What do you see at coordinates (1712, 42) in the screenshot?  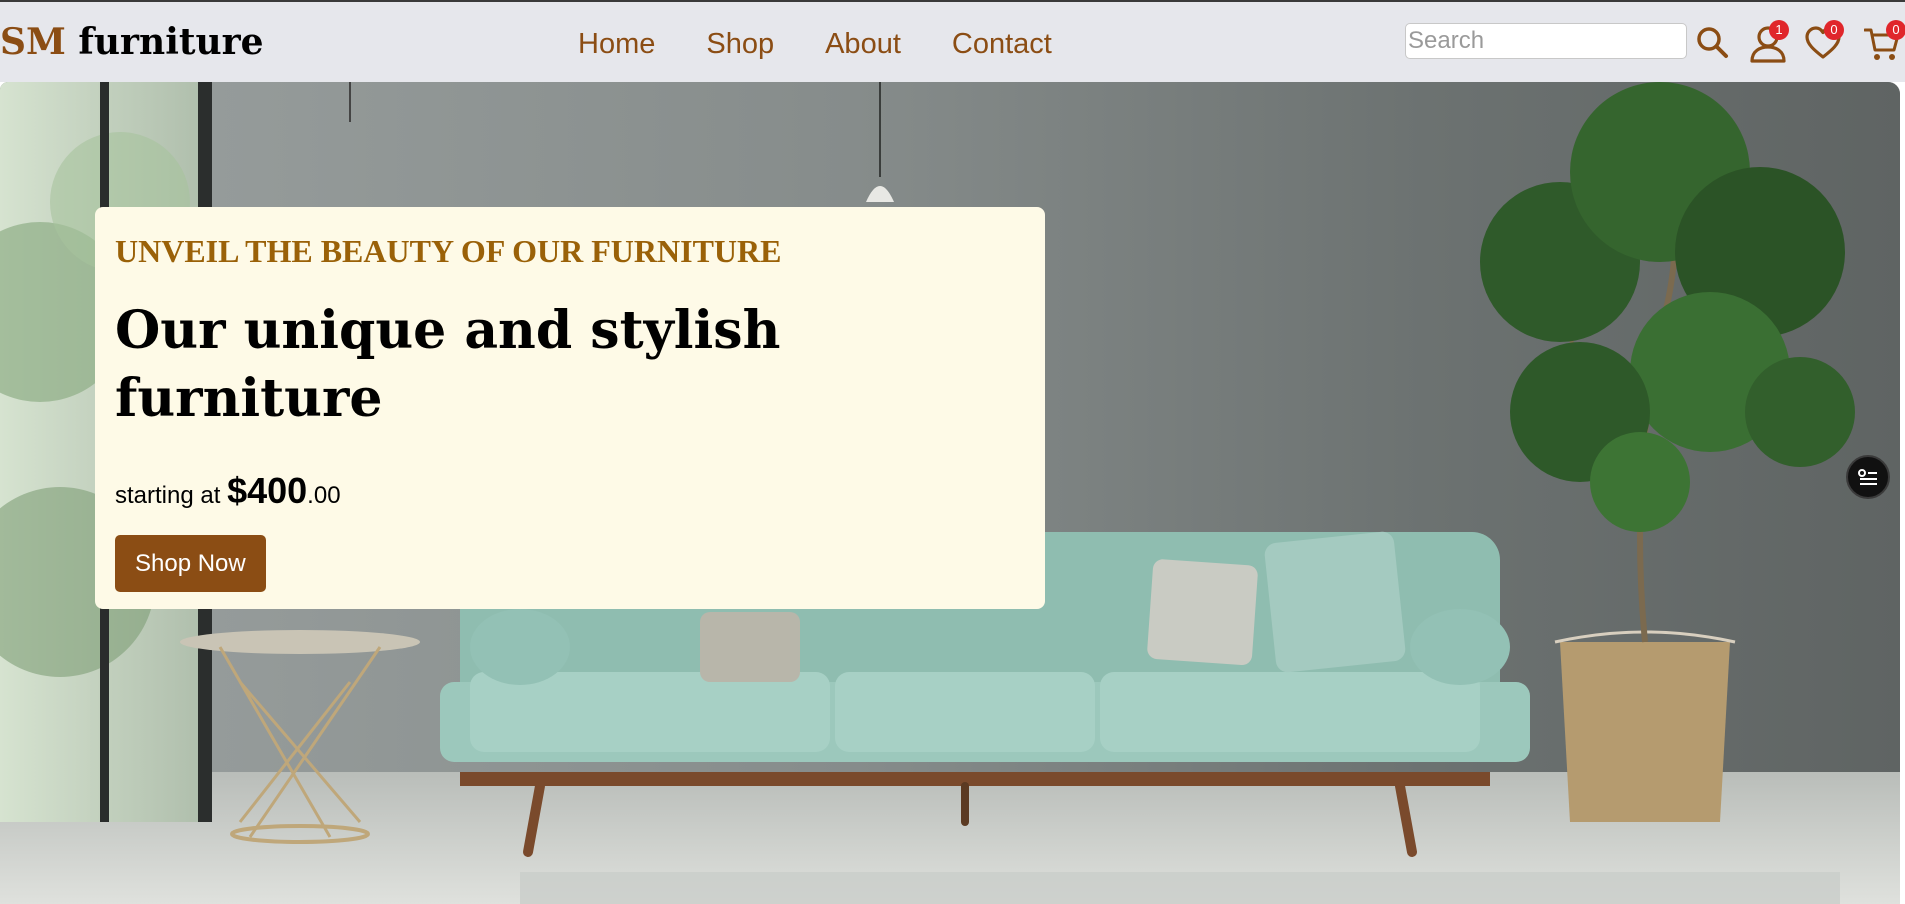 I see `search-icon` at bounding box center [1712, 42].